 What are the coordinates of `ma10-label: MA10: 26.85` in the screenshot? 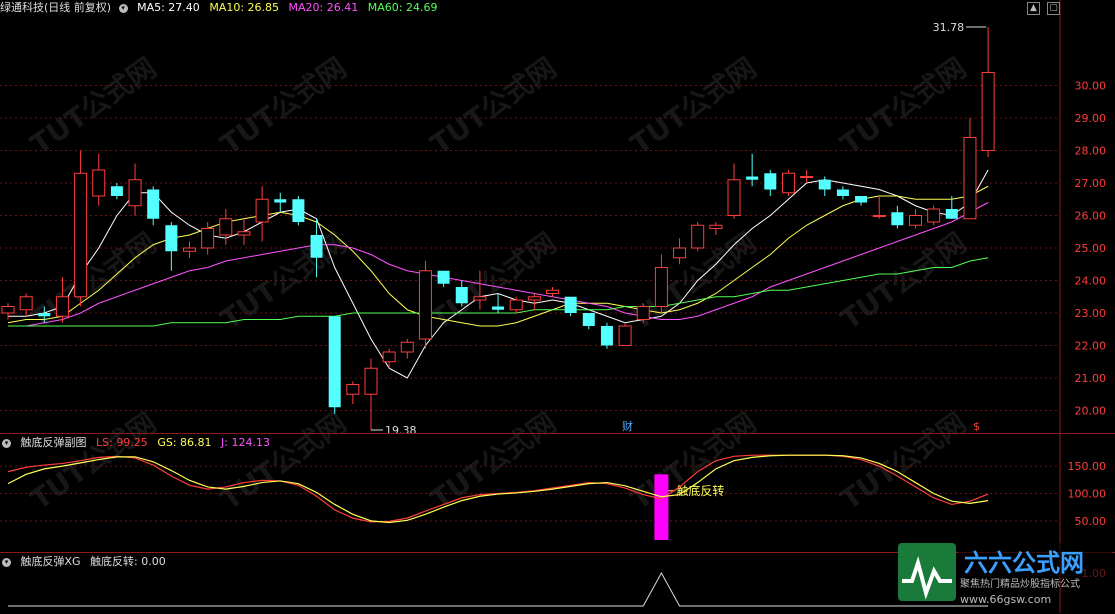 It's located at (244, 7).